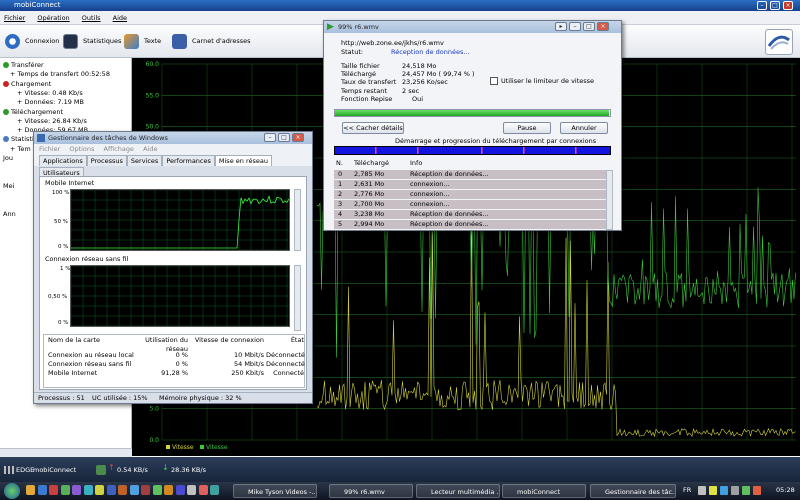 This screenshot has height=500, width=800. What do you see at coordinates (211, 41) in the screenshot?
I see `carnet-button: Carnet d'adresses` at bounding box center [211, 41].